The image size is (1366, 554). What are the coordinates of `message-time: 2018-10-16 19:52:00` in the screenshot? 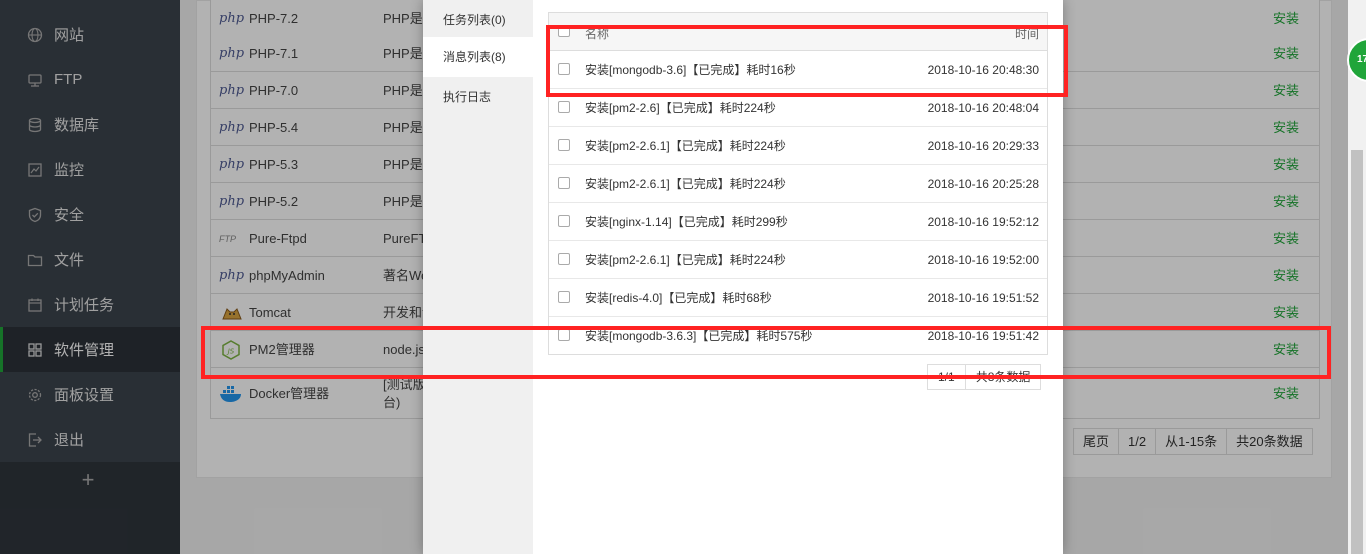 It's located at (983, 260).